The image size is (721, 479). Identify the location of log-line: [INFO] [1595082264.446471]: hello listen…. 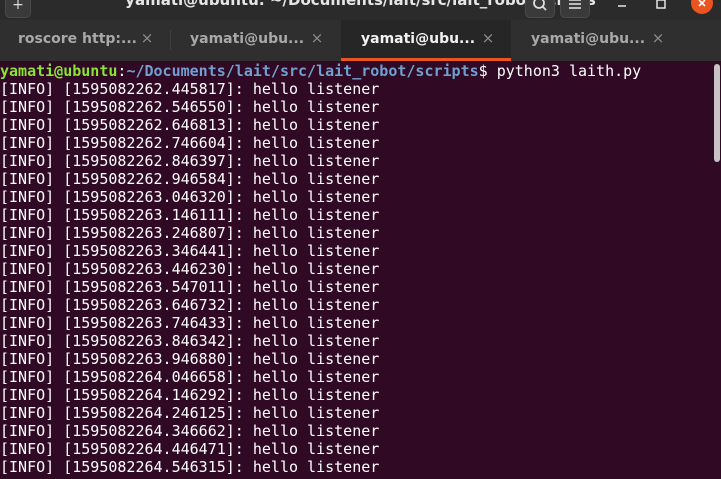
(190, 449).